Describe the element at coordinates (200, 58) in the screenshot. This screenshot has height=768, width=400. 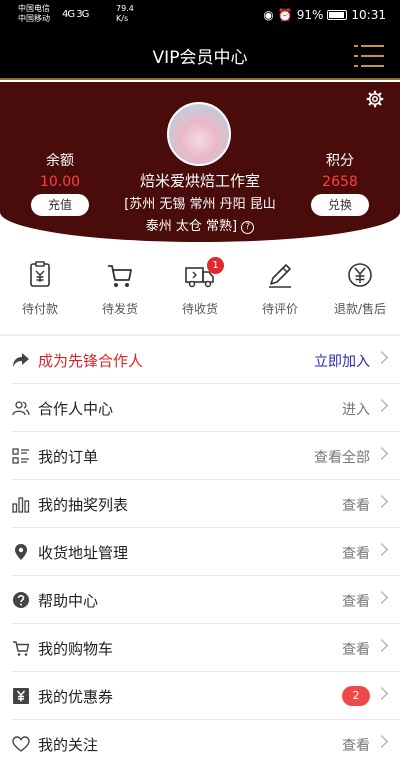
I see `page-title: VIP会员中心` at that location.